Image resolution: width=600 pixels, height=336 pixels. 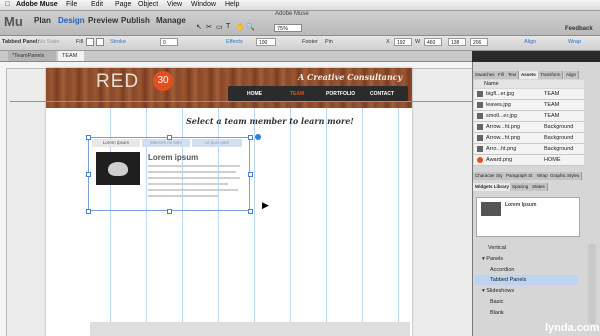 What do you see at coordinates (3, 202) in the screenshot?
I see `vertical-ruler` at bounding box center [3, 202].